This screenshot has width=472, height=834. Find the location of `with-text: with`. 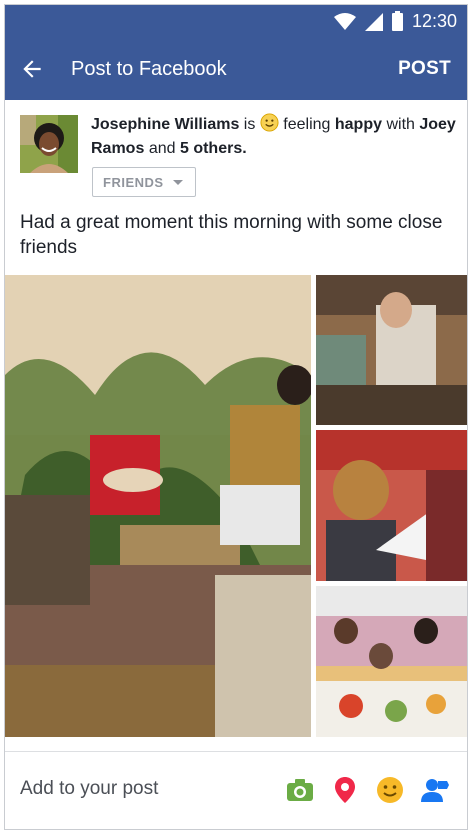

with-text: with is located at coordinates (400, 124).